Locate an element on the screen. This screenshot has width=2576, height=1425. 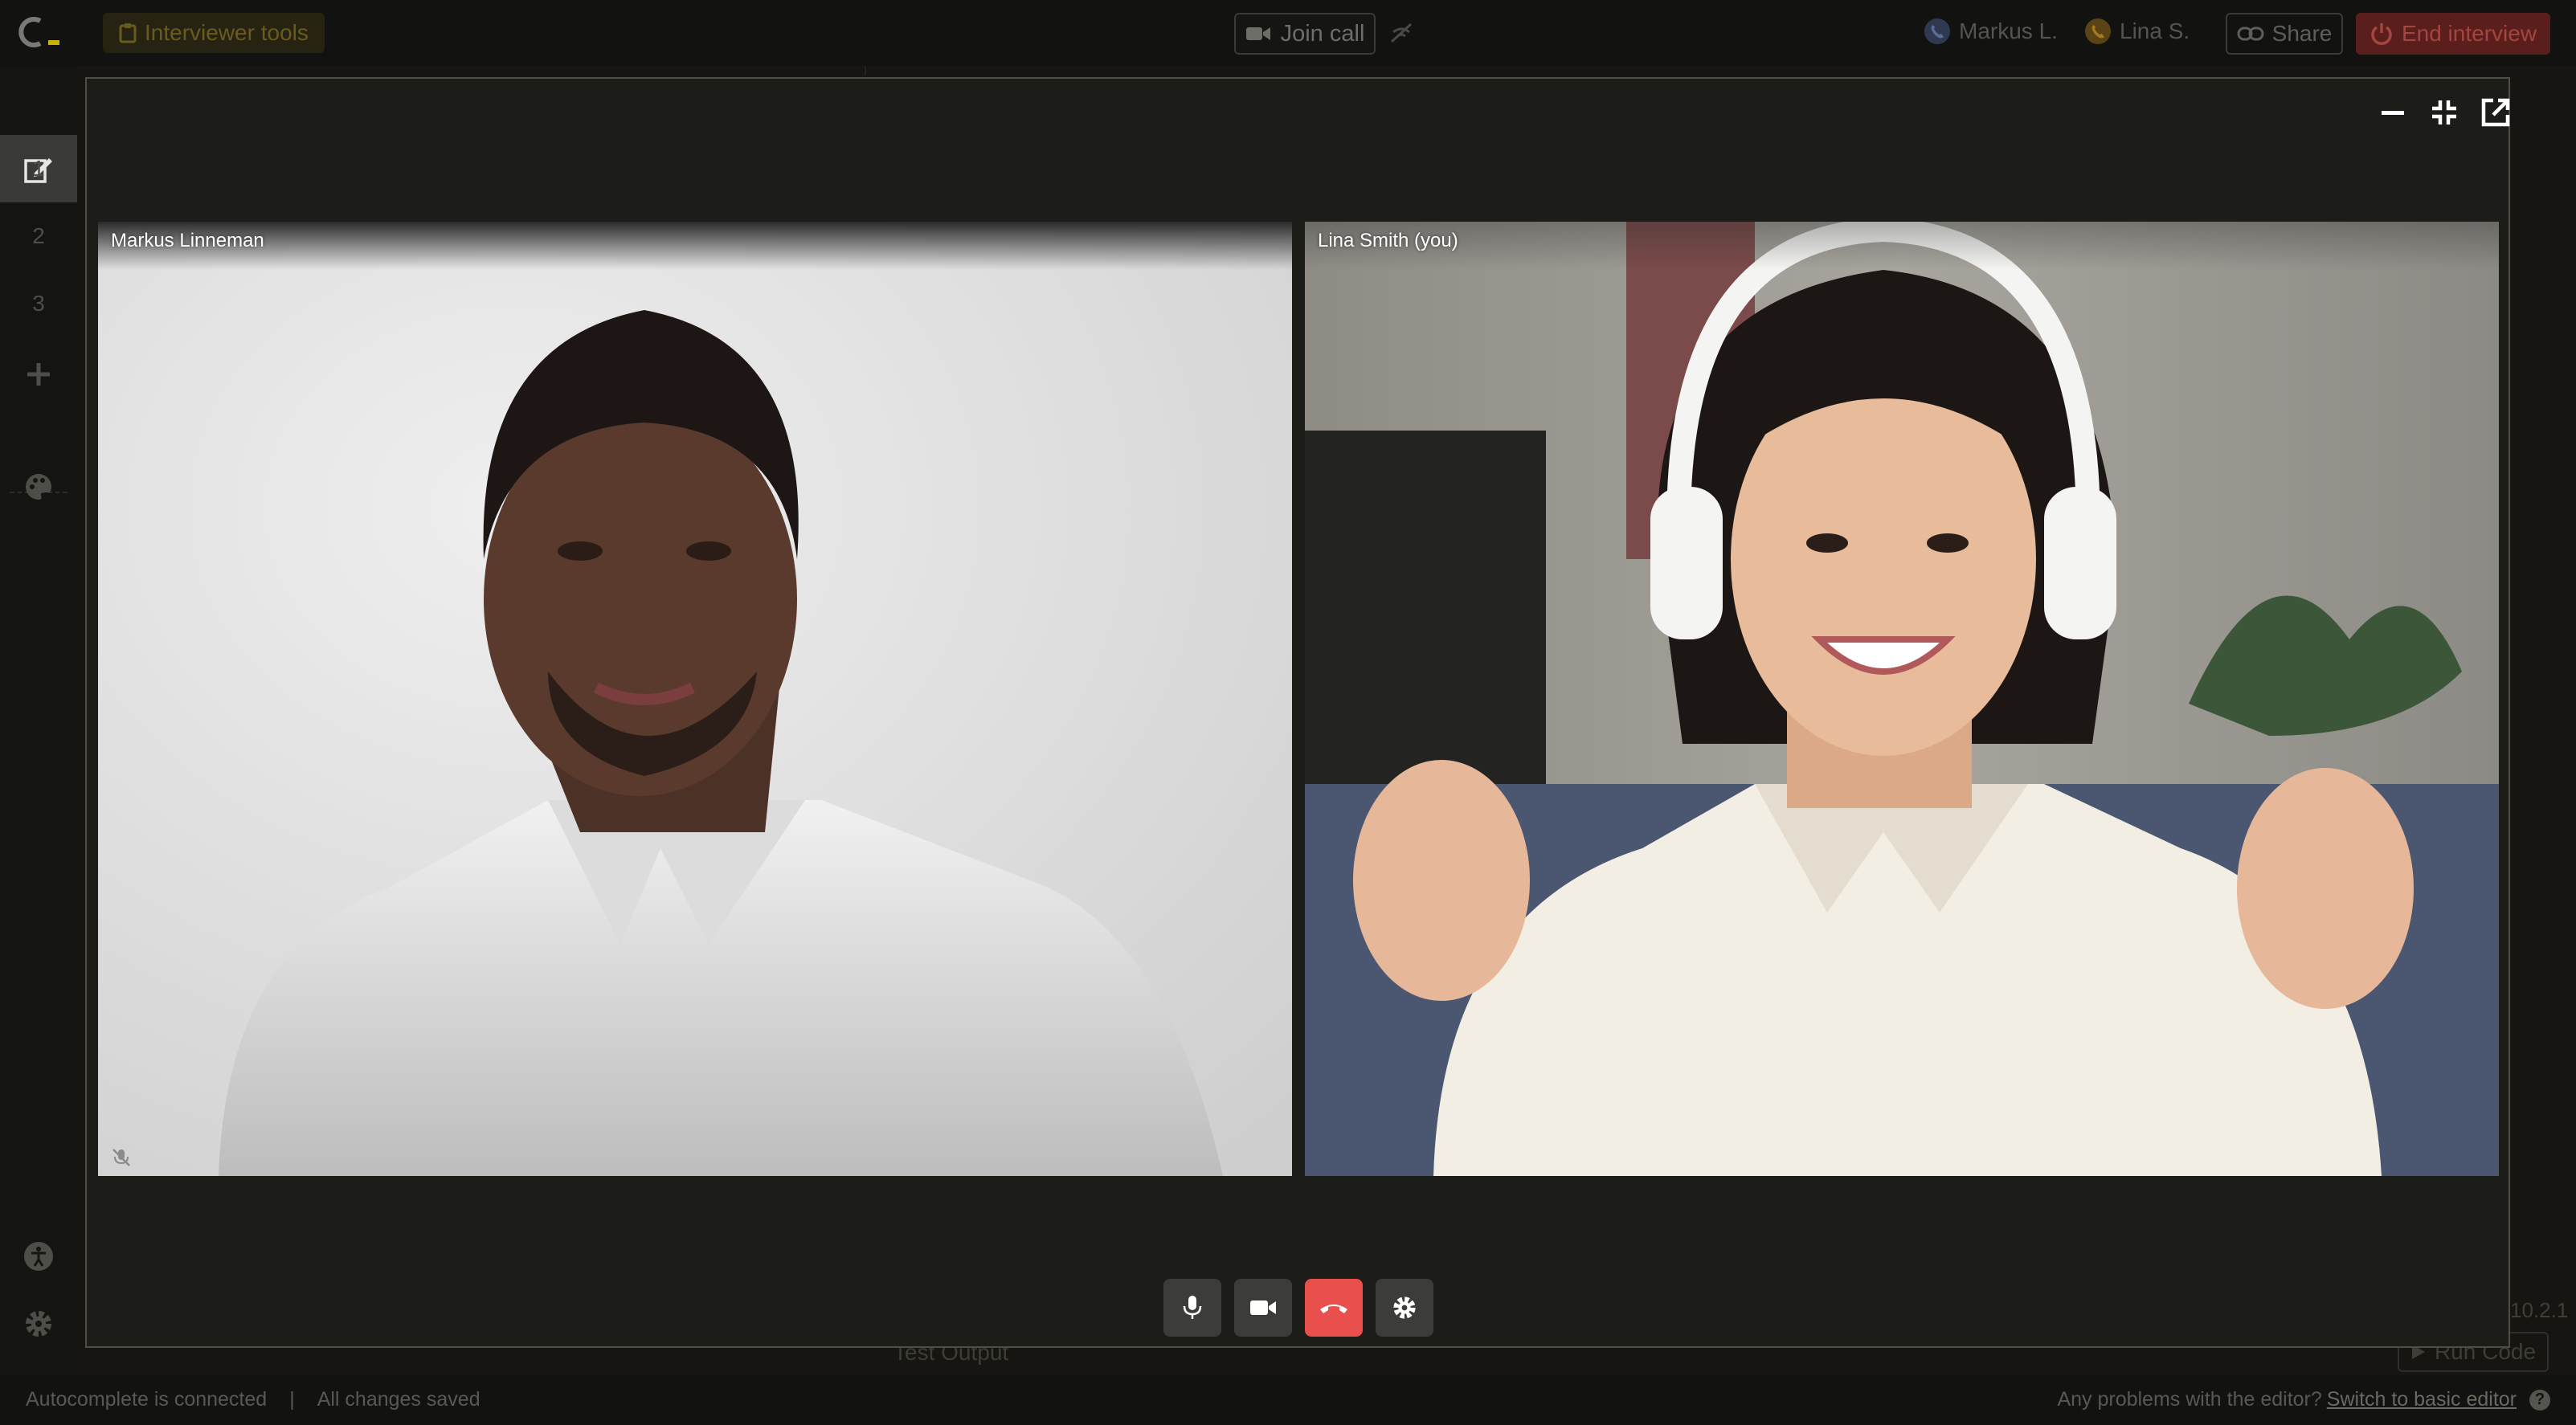
link-icon is located at coordinates (2250, 34).